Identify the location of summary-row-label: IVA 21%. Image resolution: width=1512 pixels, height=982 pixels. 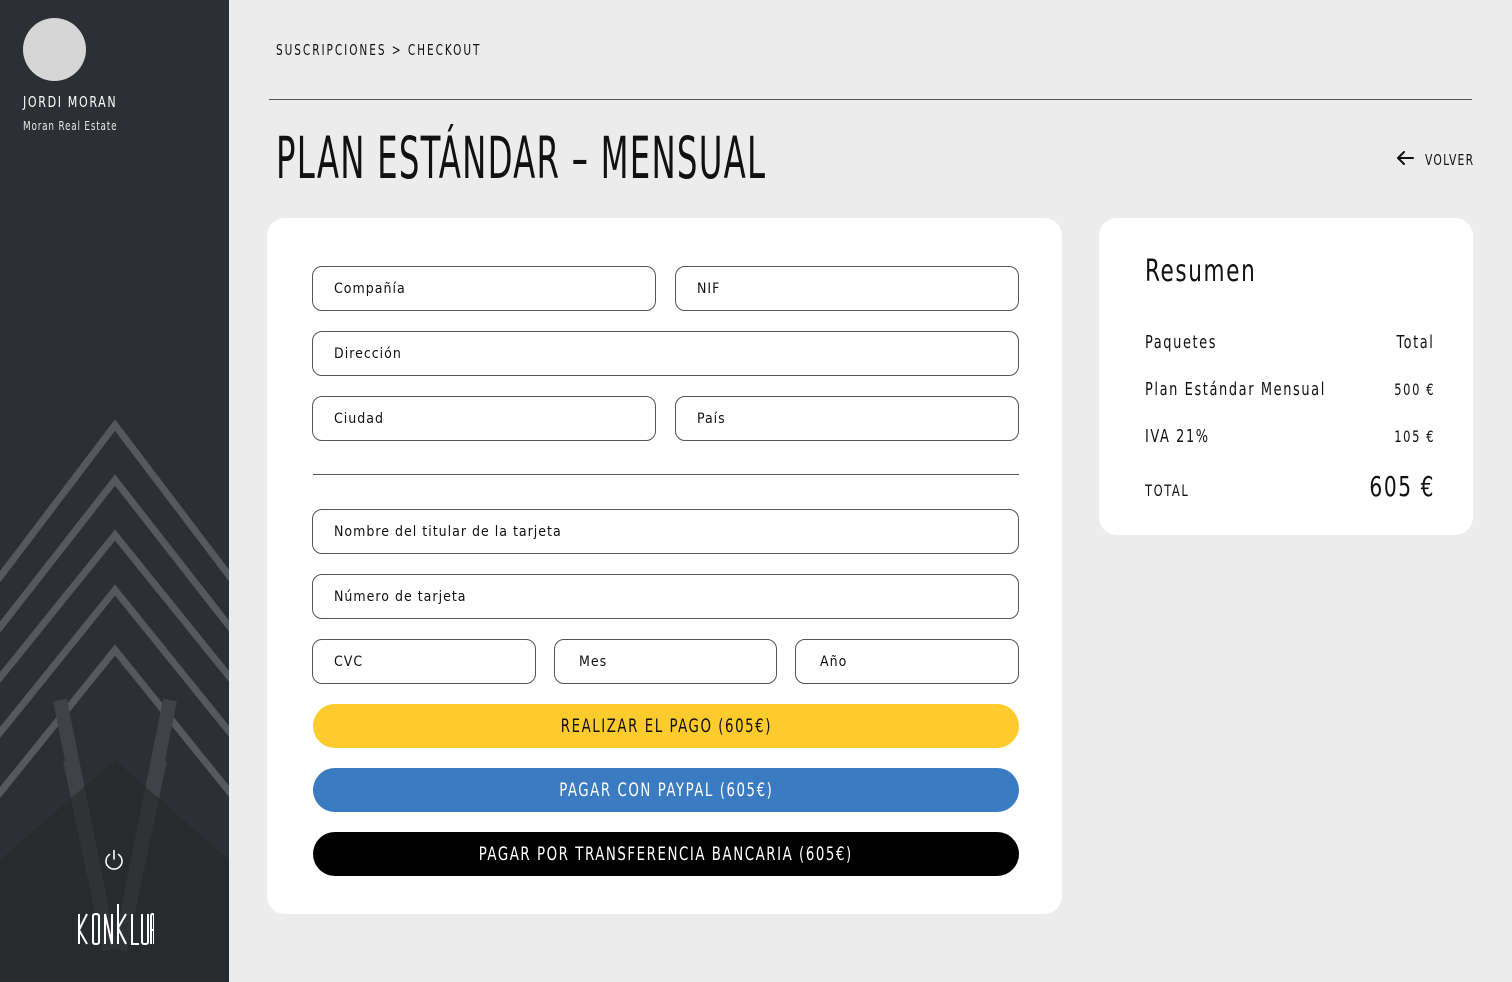
(1177, 436).